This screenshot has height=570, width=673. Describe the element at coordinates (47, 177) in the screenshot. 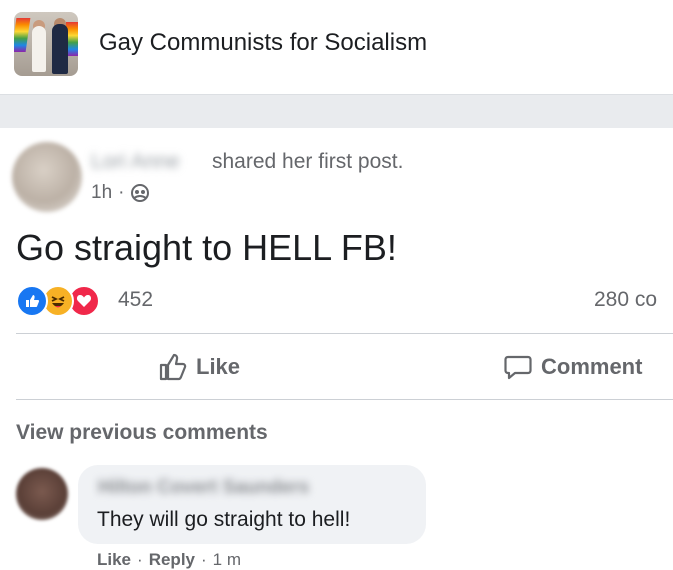

I see `author-avatar` at that location.